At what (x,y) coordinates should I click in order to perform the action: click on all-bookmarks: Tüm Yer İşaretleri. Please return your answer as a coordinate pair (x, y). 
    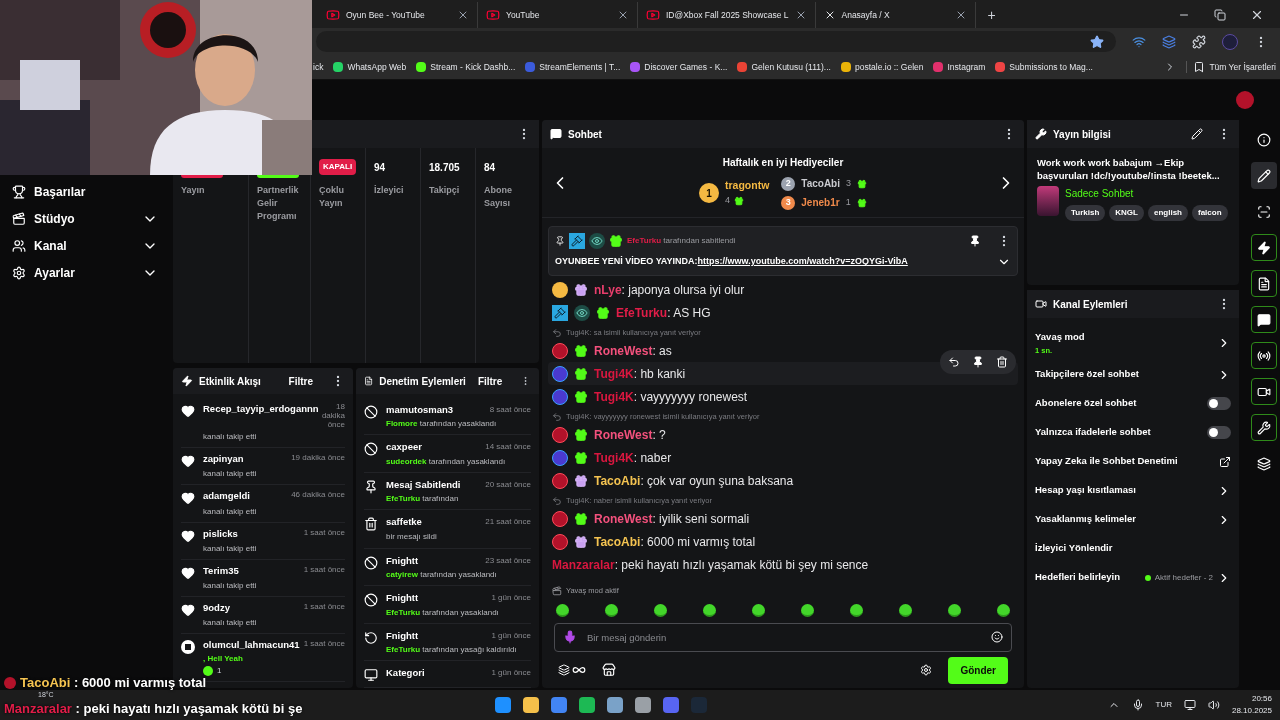
    Looking at the image, I should click on (1242, 67).